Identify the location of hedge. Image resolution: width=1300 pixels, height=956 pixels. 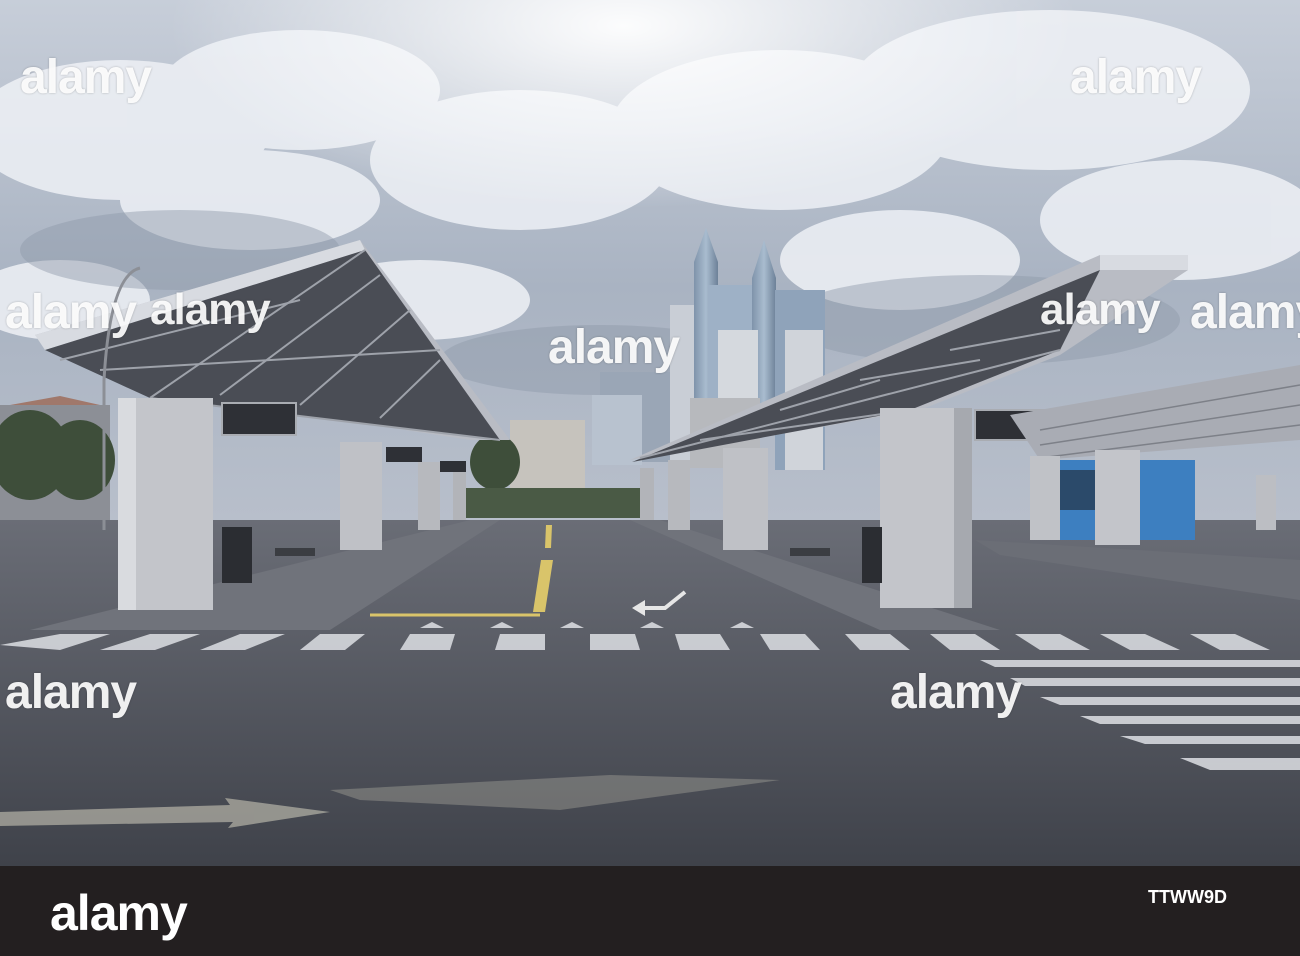
(555, 503).